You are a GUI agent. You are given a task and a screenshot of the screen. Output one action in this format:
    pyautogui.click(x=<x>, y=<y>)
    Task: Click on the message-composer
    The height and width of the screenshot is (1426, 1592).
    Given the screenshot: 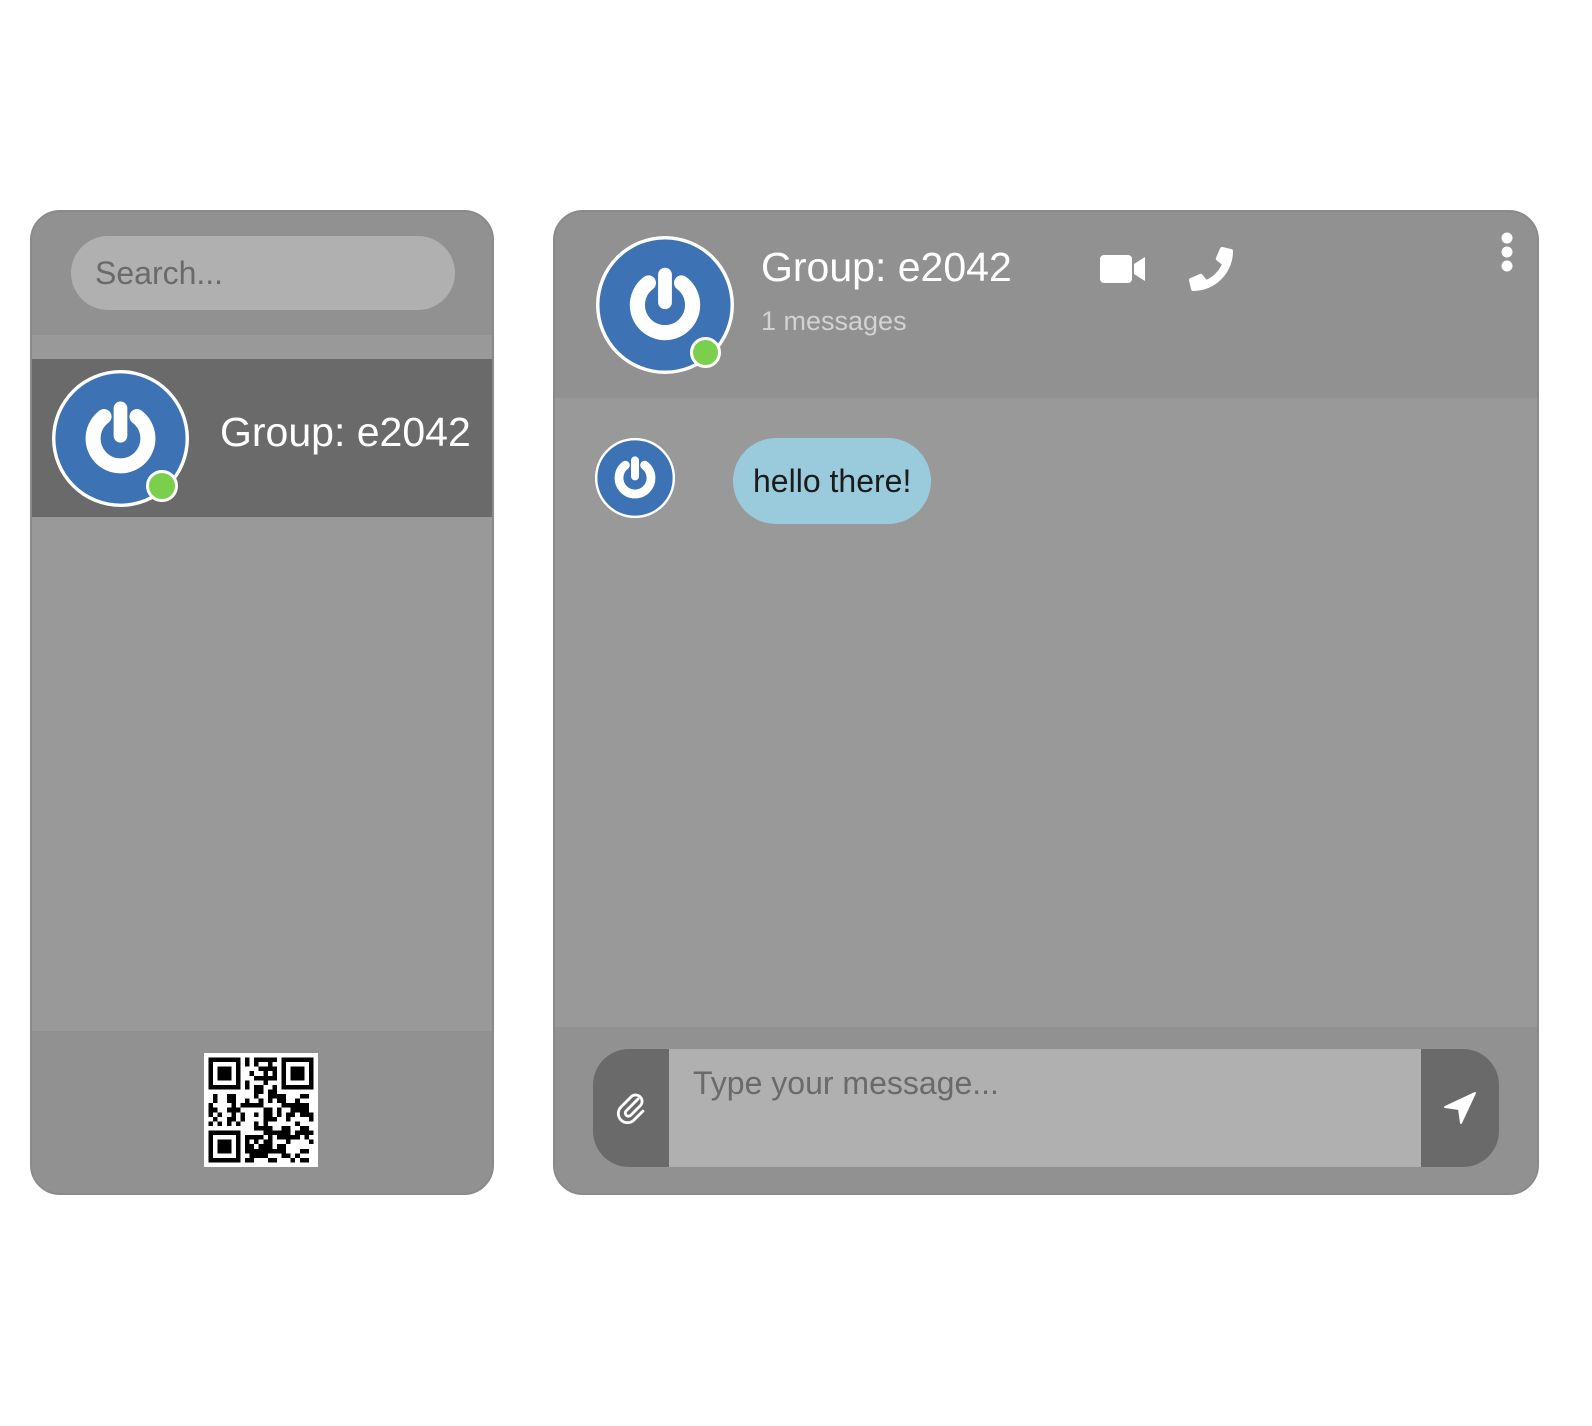 What is the action you would take?
    pyautogui.click(x=1046, y=1108)
    